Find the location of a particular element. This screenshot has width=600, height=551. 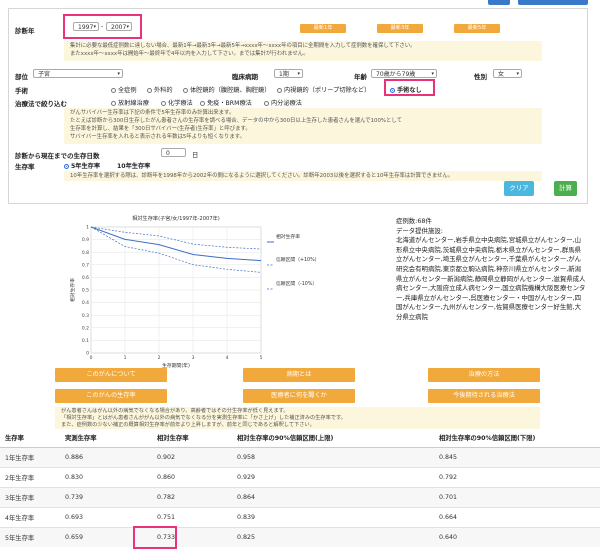

y-tick-label: 0.7 is located at coordinates (85, 265).